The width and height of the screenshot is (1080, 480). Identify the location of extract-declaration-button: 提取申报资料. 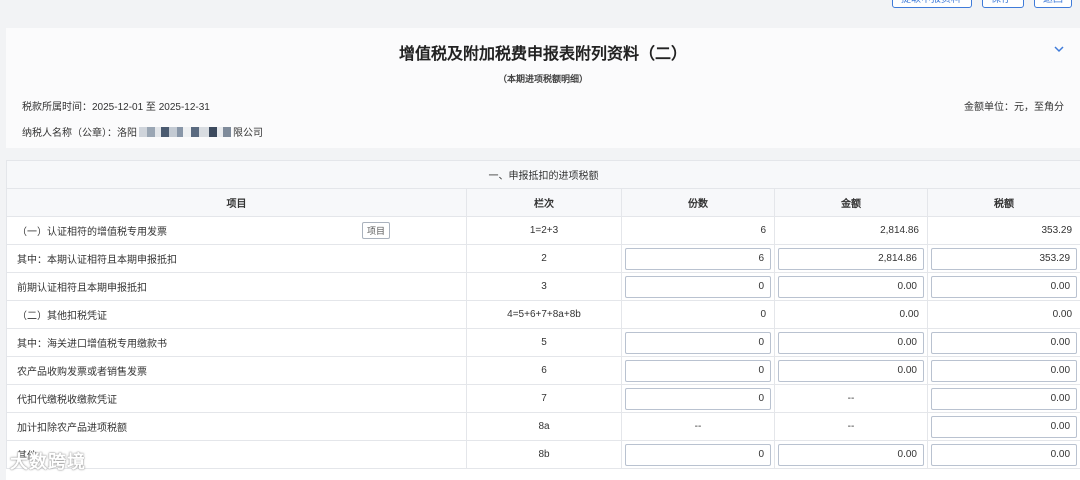
(932, 4).